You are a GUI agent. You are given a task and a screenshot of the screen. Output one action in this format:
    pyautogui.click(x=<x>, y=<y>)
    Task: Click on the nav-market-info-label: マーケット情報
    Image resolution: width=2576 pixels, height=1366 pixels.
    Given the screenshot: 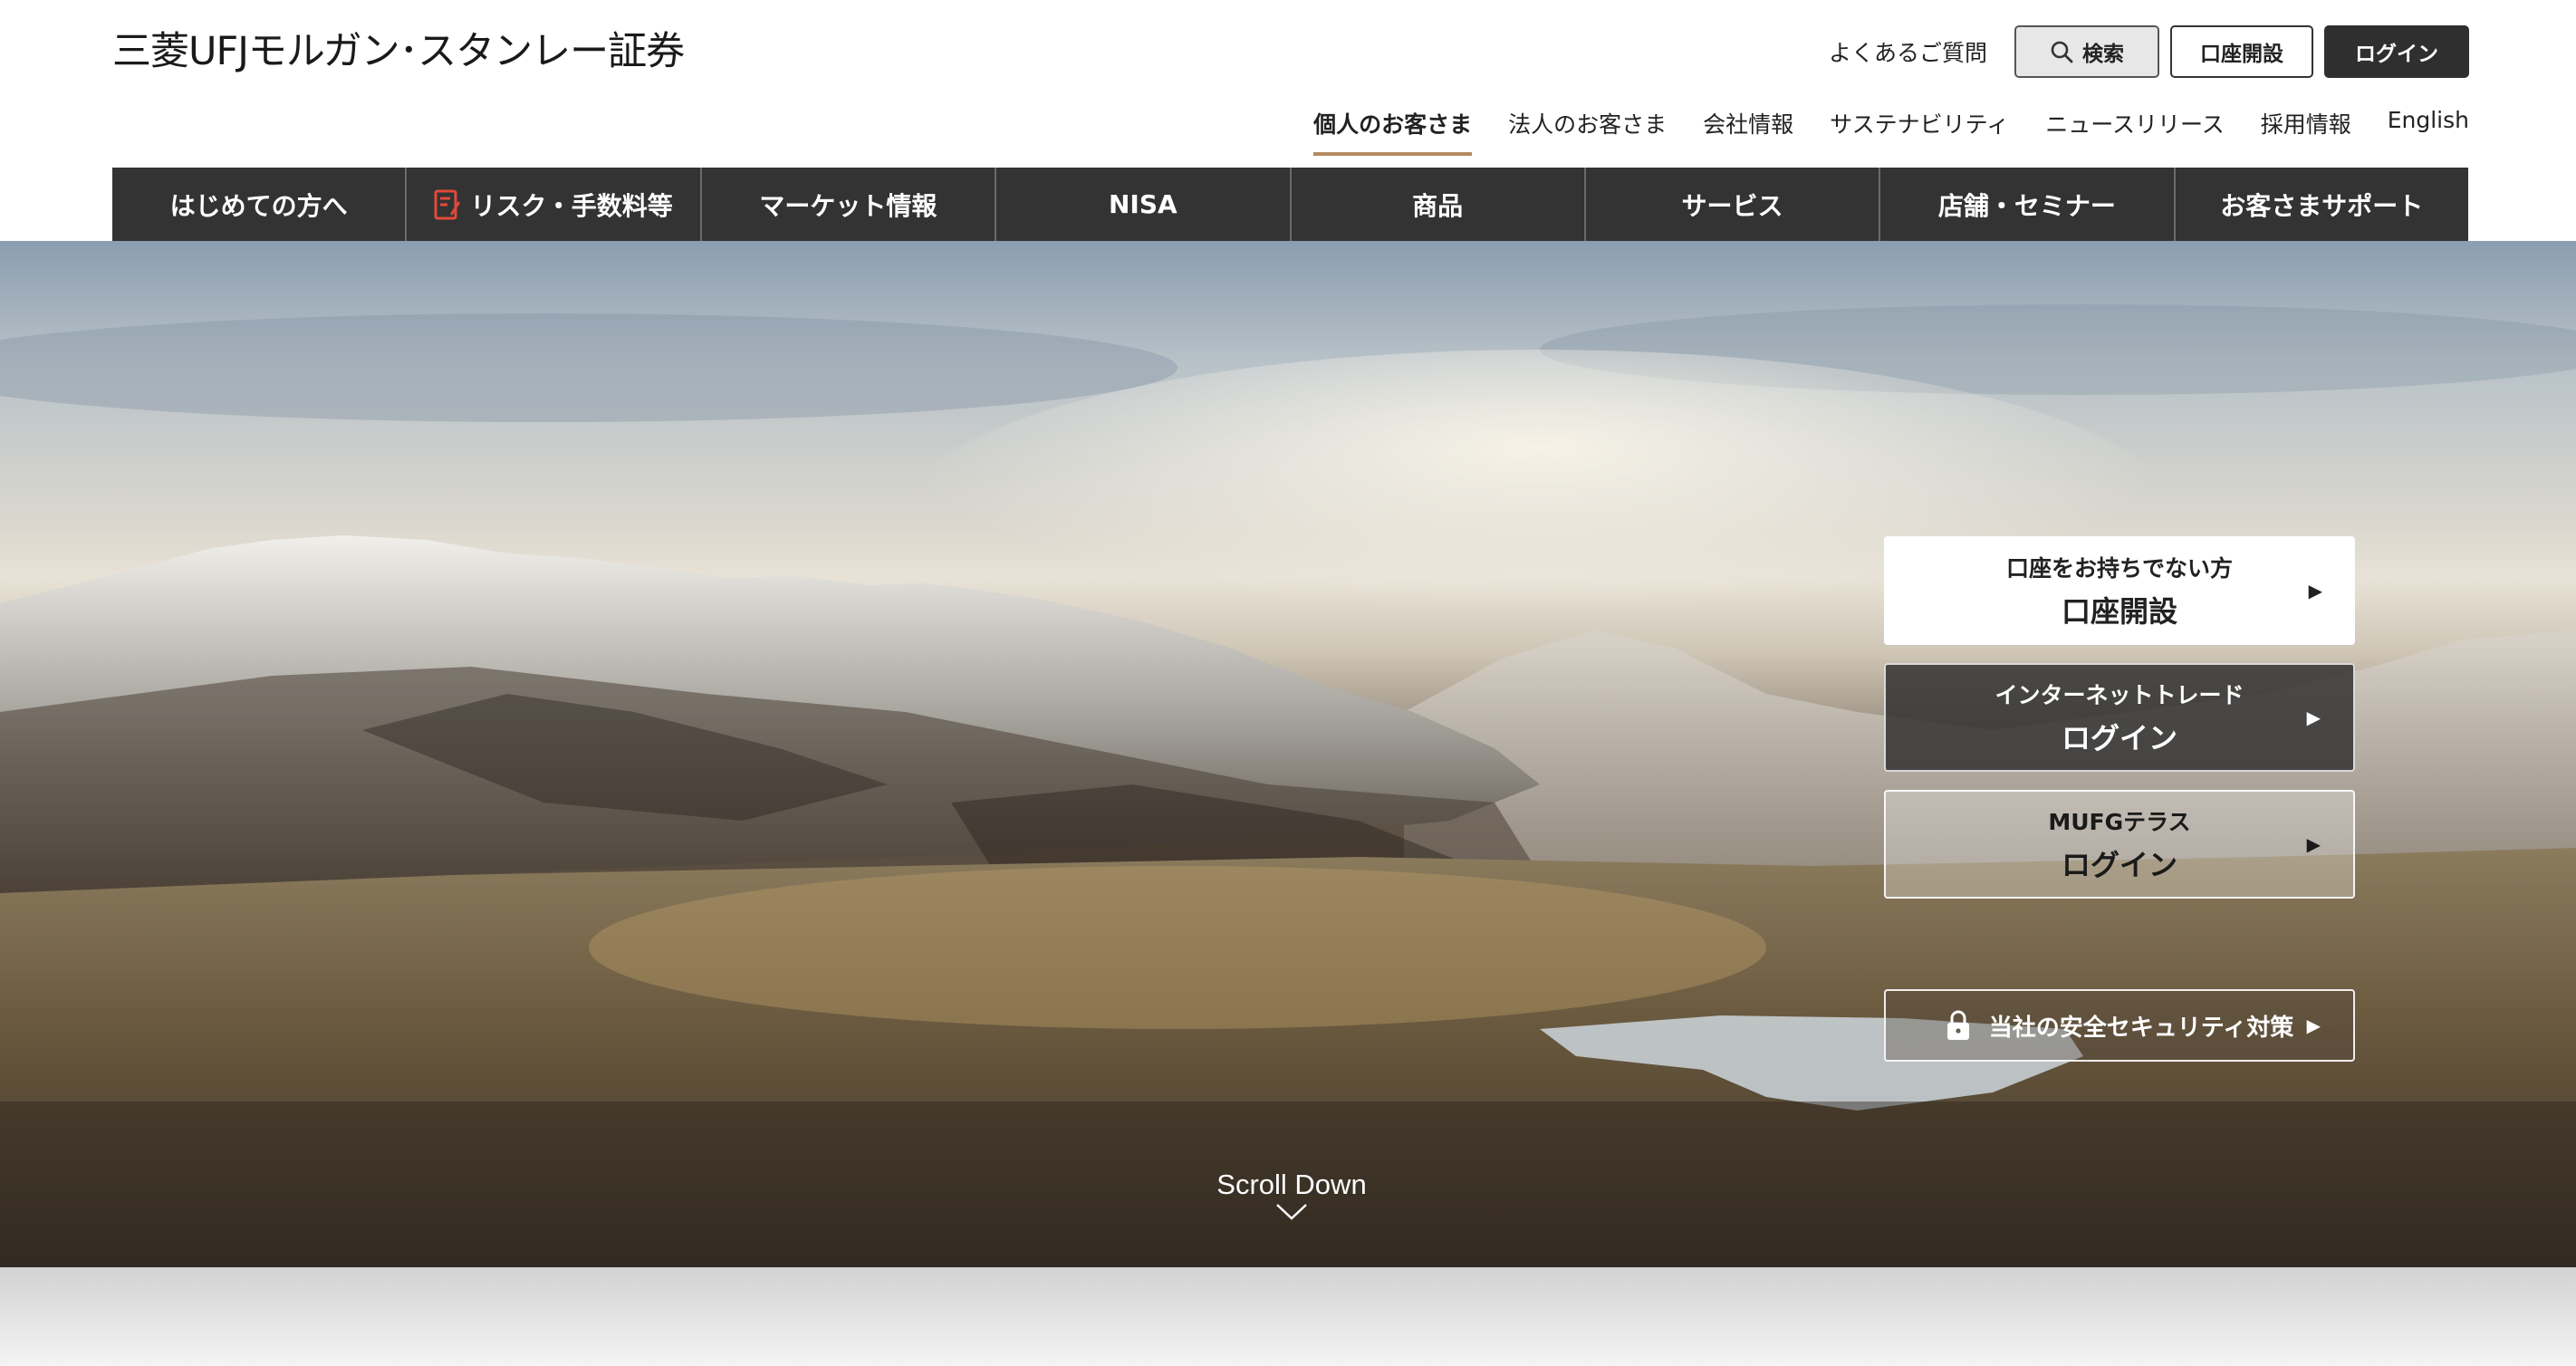 What is the action you would take?
    pyautogui.click(x=848, y=205)
    